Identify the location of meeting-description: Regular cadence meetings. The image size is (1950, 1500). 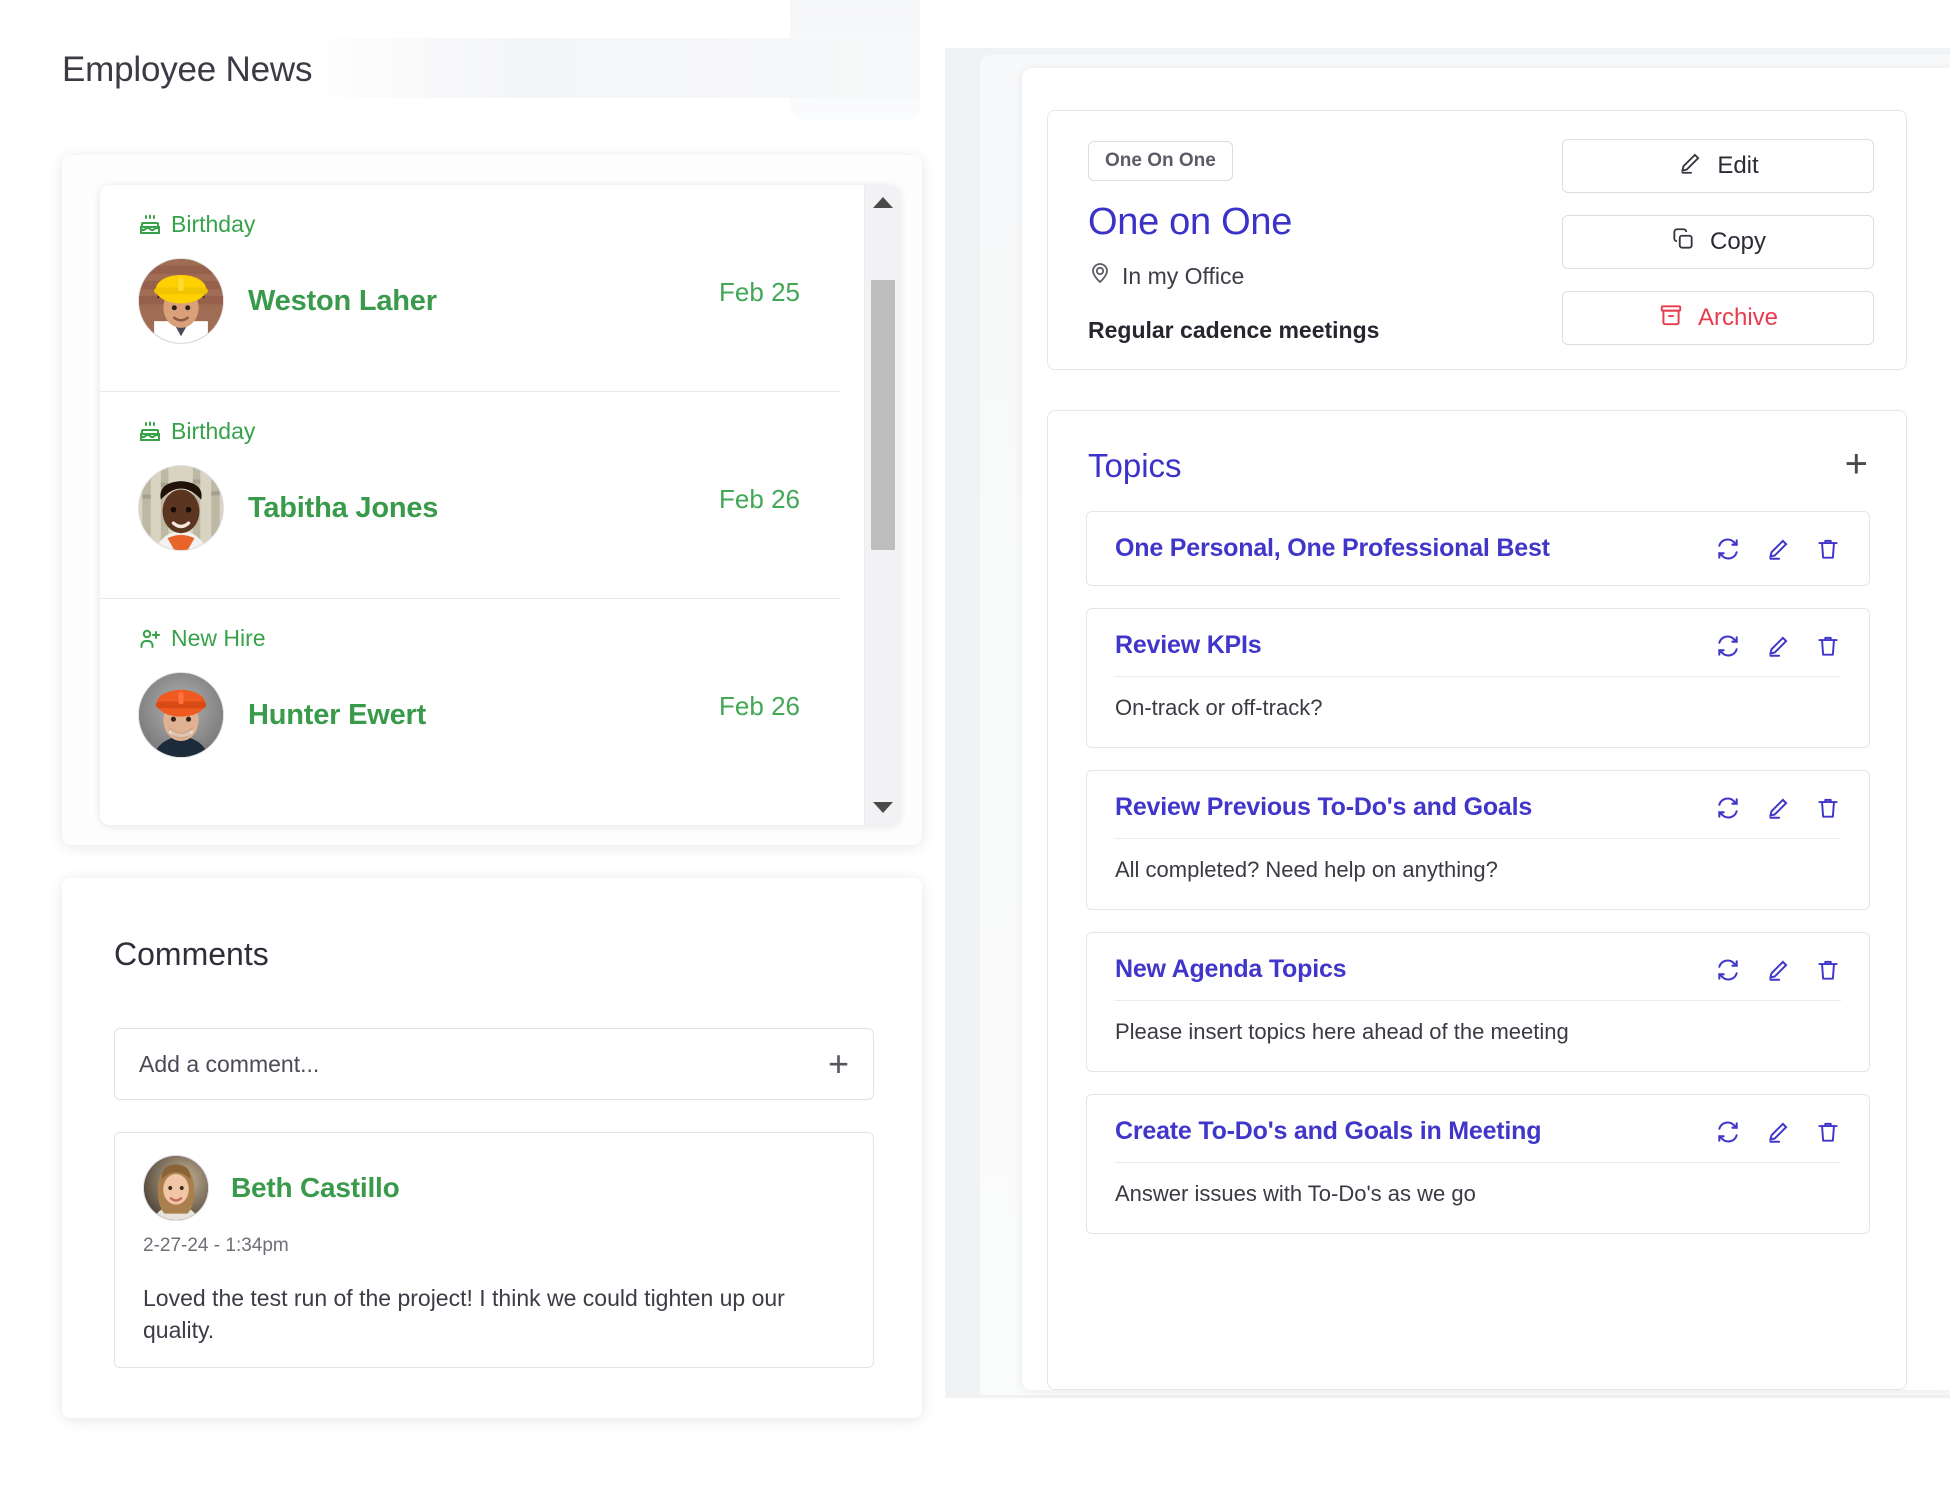
(1234, 330).